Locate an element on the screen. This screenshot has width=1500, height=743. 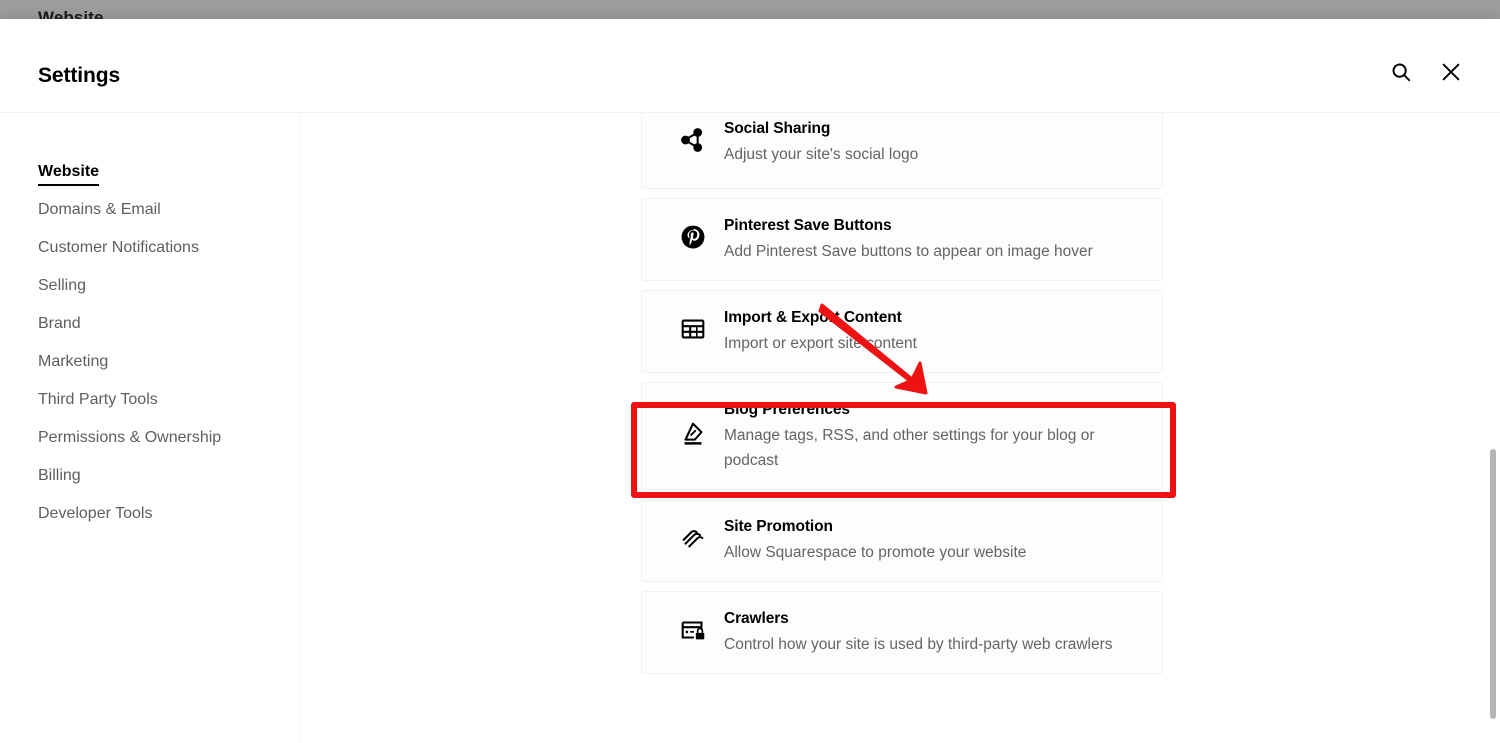
share-nodes-icon is located at coordinates (693, 142).